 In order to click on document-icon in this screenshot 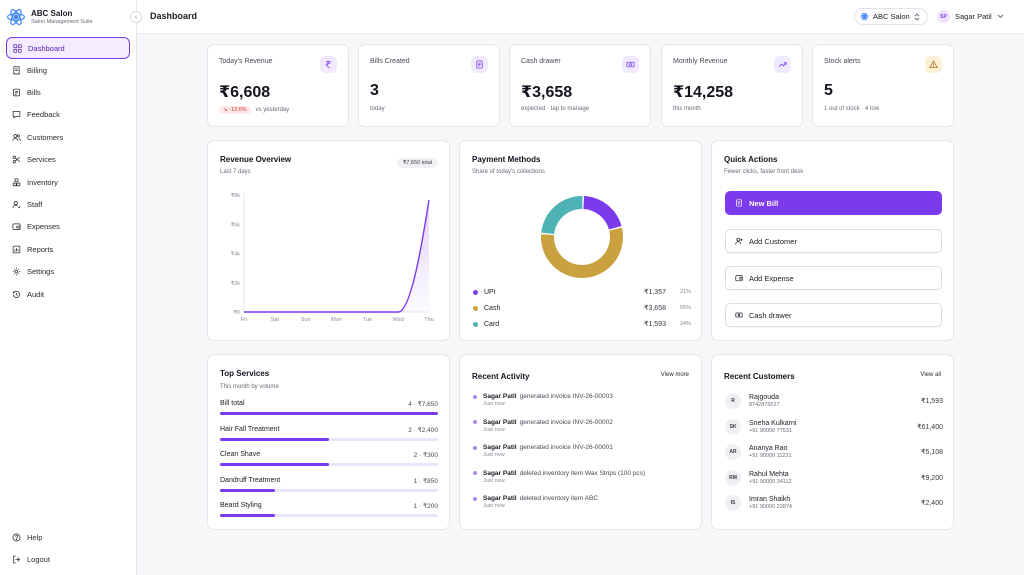, I will do `click(479, 64)`.